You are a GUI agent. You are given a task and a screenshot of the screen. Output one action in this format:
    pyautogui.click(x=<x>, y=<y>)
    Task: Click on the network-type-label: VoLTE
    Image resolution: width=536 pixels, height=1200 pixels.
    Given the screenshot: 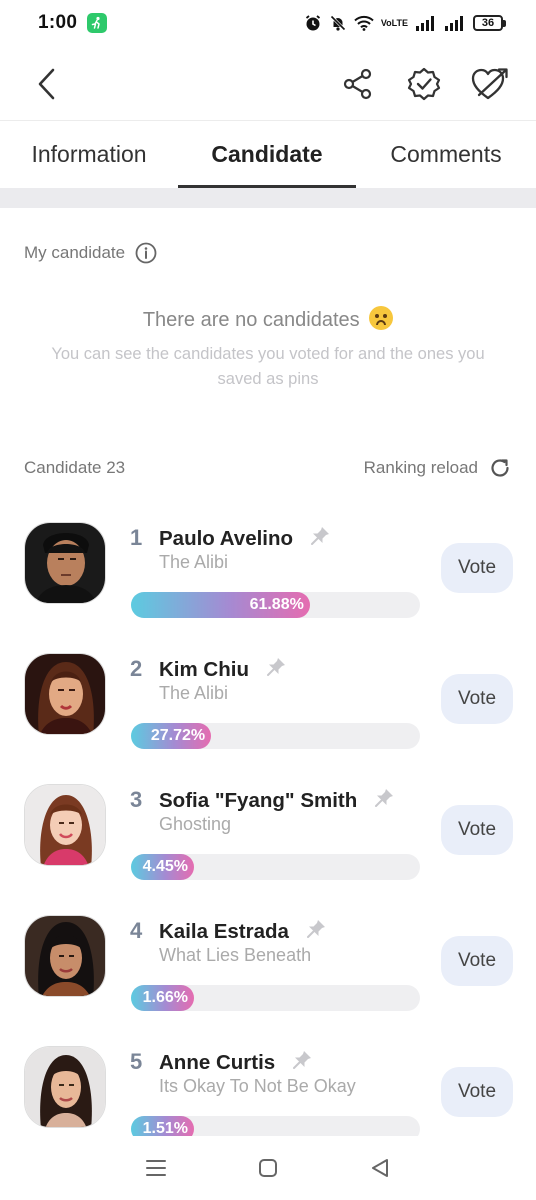 What is the action you would take?
    pyautogui.click(x=394, y=22)
    